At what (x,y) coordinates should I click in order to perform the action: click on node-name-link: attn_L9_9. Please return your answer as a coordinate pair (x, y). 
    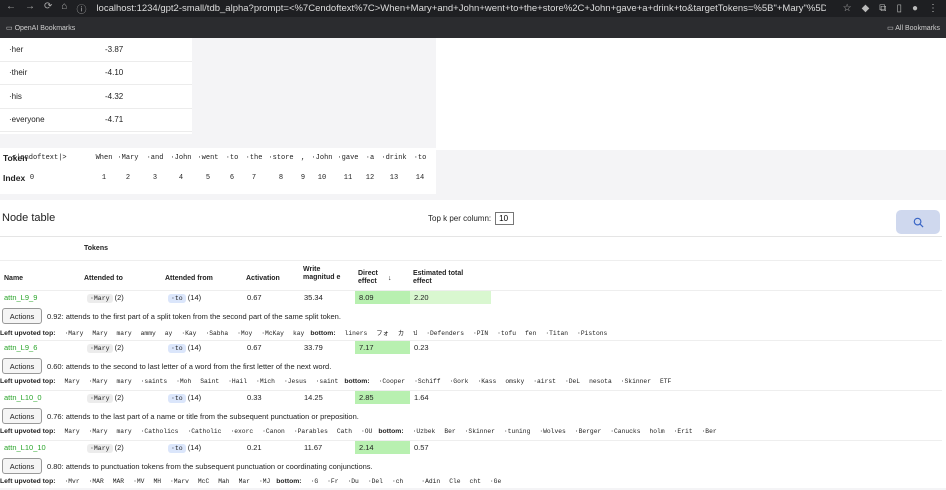
    Looking at the image, I should click on (20, 297).